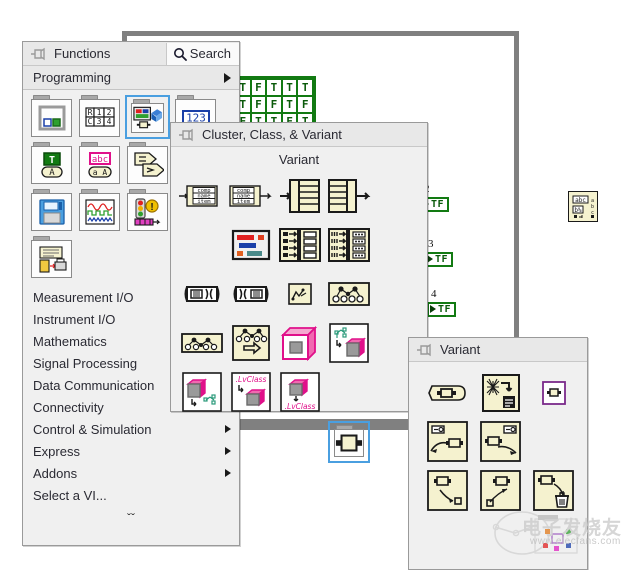 The height and width of the screenshot is (570, 634). Describe the element at coordinates (299, 244) in the screenshot. I see `node-array-to-cluster` at that location.